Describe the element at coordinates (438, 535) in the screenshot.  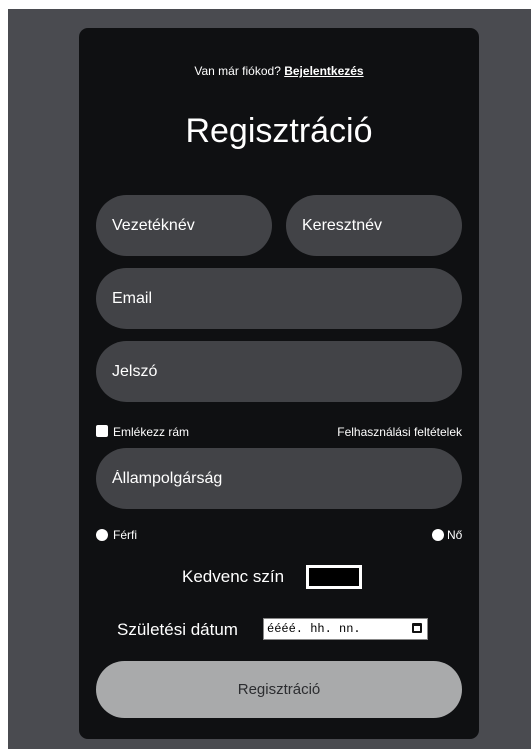
I see `gender-female-radio` at that location.